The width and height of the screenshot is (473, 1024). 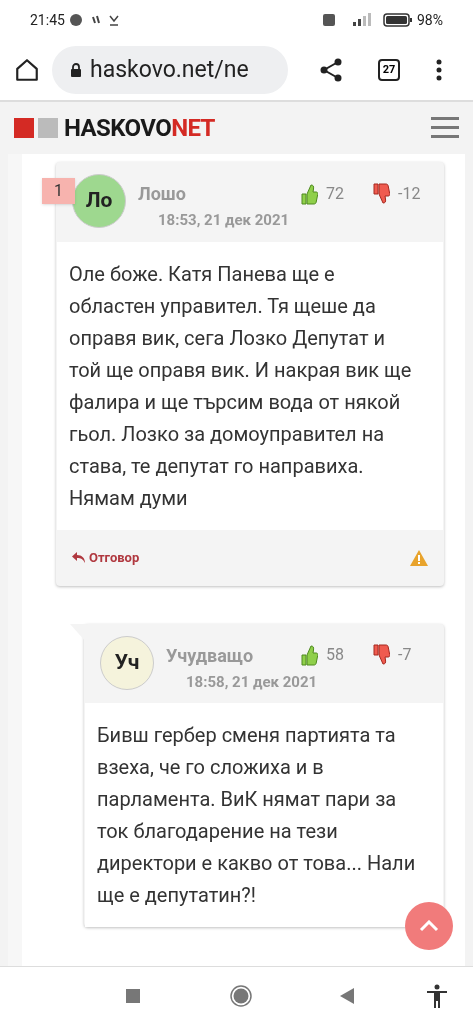 I want to click on battery-level: 98%, so click(x=430, y=20).